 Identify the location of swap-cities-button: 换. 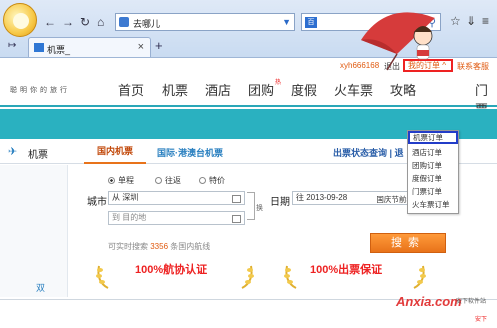
(259, 208).